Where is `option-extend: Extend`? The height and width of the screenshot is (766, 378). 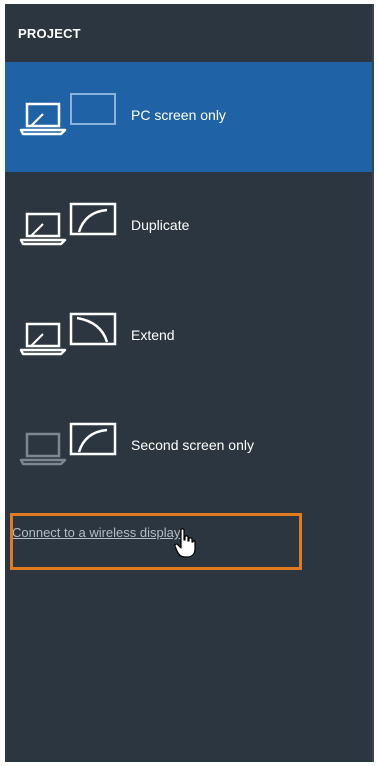 option-extend: Extend is located at coordinates (189, 337).